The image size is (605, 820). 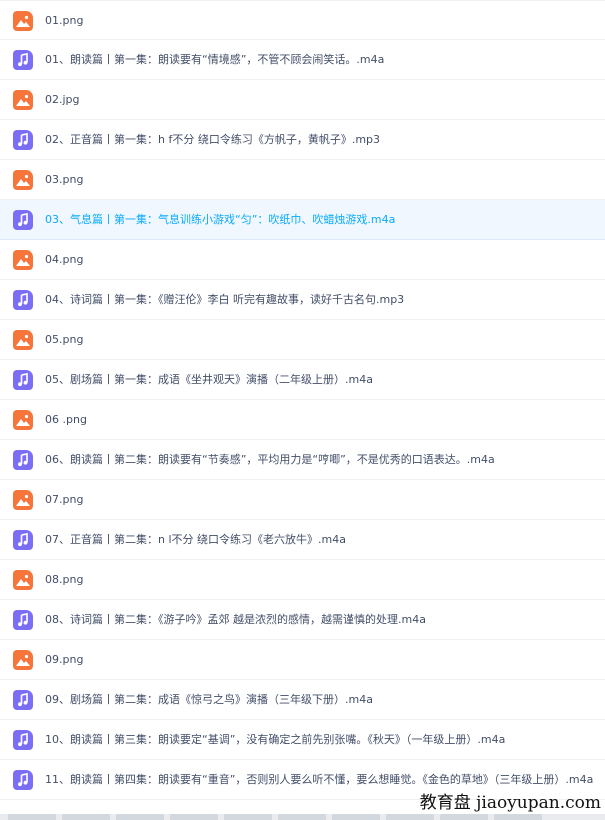 I want to click on file-name: 02、正音篇丨第一集：h f不分 绕口令练习《方帆子，黄帆子》.mp3, so click(x=212, y=139).